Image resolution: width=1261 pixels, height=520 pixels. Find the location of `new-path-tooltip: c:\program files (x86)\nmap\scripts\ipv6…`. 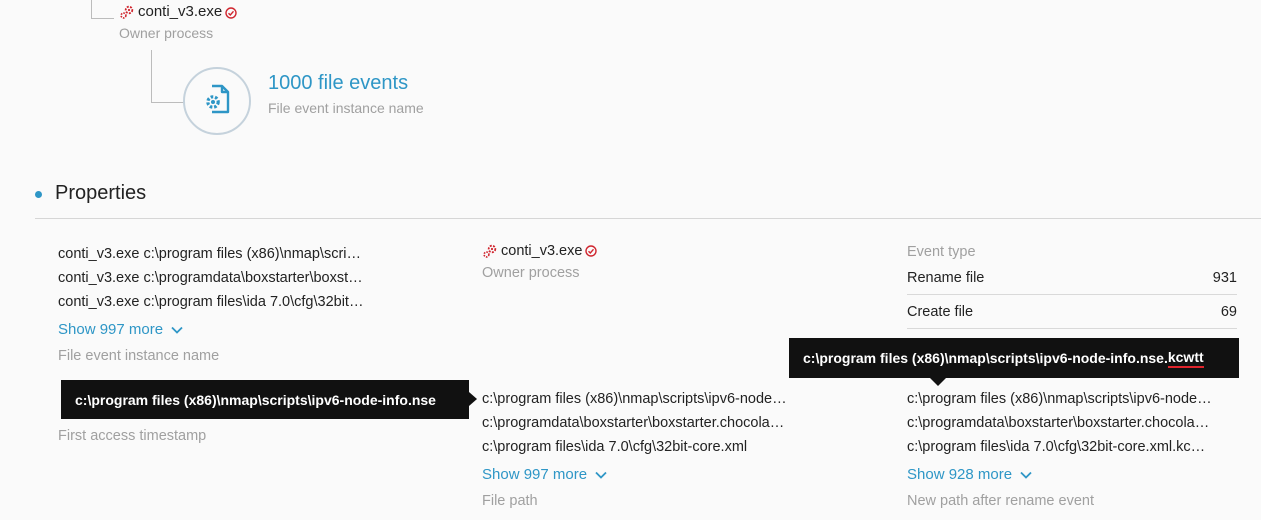

new-path-tooltip: c:\program files (x86)\nmap\scripts\ipv6… is located at coordinates (1014, 358).